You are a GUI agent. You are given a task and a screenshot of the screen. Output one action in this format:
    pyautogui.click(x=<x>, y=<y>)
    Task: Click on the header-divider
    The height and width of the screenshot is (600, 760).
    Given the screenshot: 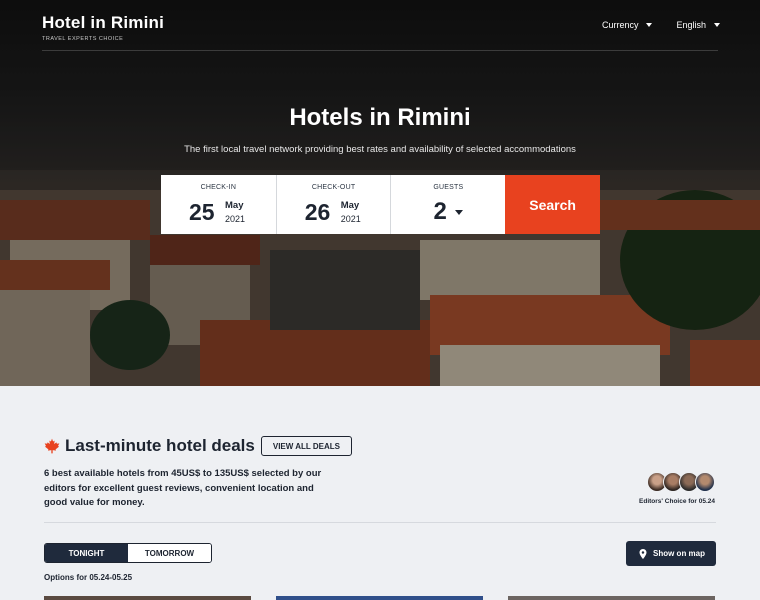 What is the action you would take?
    pyautogui.click(x=380, y=50)
    